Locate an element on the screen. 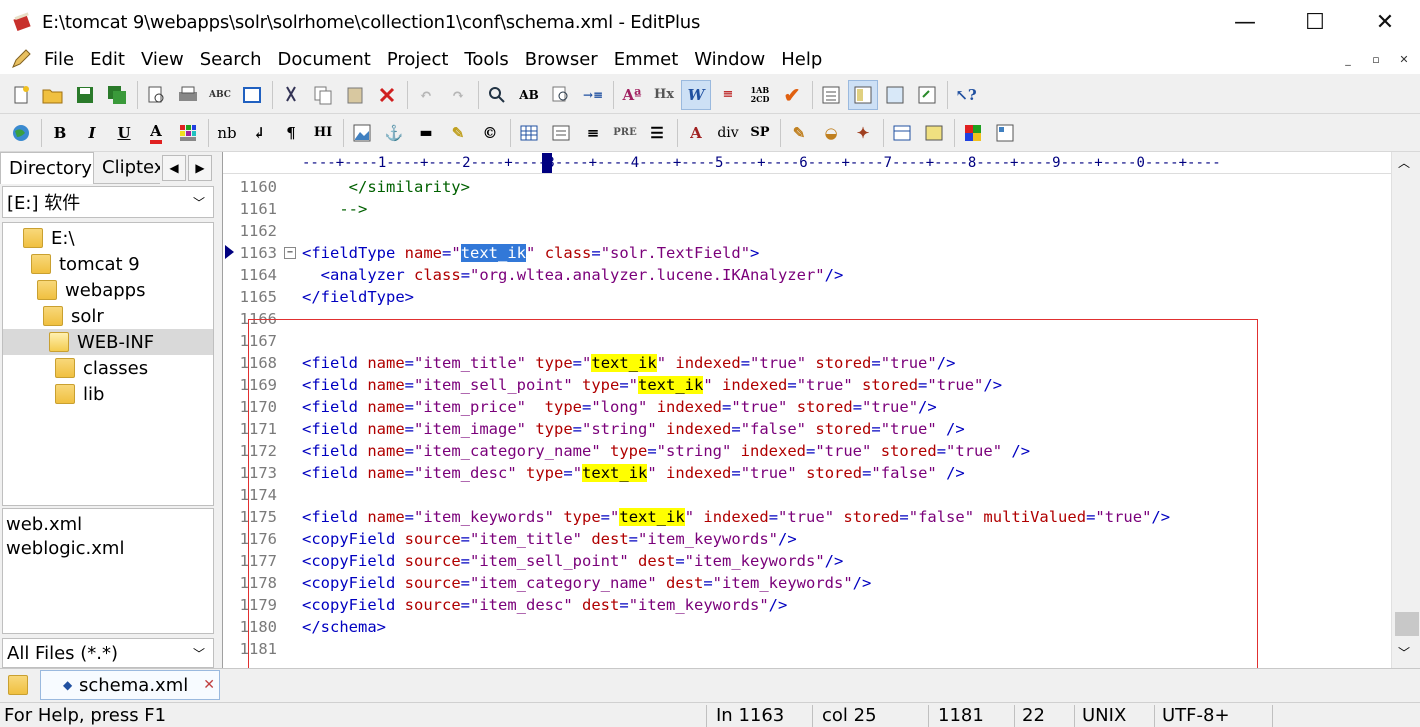 The width and height of the screenshot is (1420, 727). menu-browser: Browser is located at coordinates (561, 59).